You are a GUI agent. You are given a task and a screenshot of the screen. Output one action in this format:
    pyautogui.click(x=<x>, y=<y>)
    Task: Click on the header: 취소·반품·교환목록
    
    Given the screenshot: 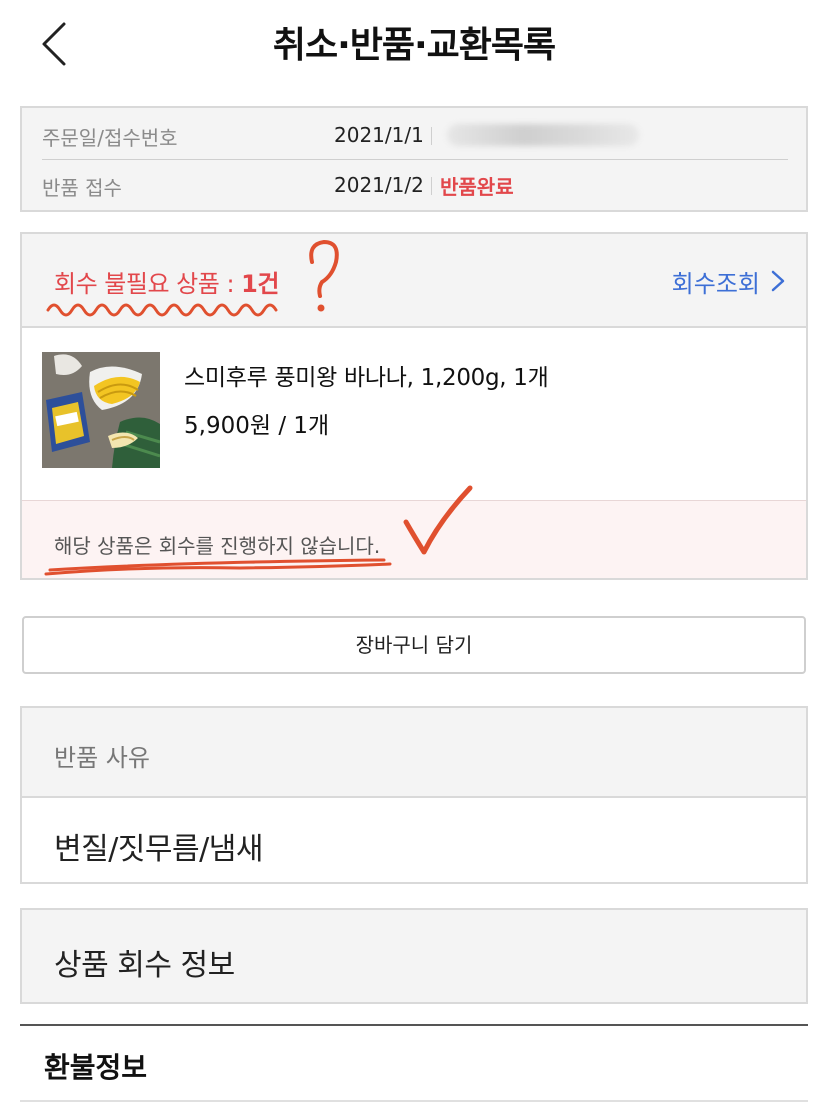 What is the action you would take?
    pyautogui.click(x=414, y=45)
    